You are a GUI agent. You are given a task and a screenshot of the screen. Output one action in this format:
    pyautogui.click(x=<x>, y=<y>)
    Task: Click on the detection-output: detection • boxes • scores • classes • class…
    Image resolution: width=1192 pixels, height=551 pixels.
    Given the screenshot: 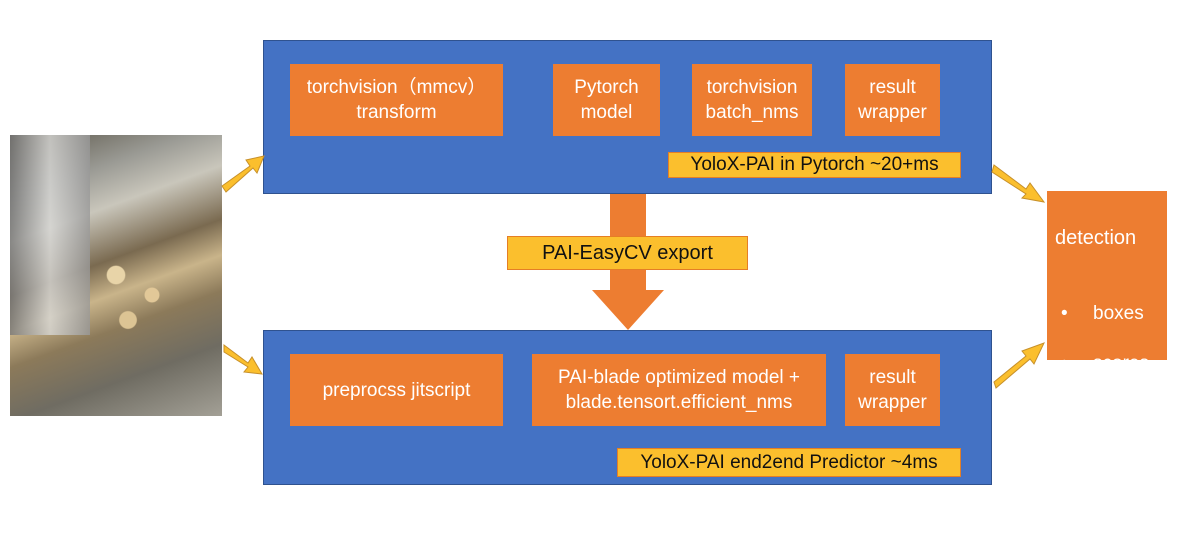 What is the action you would take?
    pyautogui.click(x=1107, y=345)
    